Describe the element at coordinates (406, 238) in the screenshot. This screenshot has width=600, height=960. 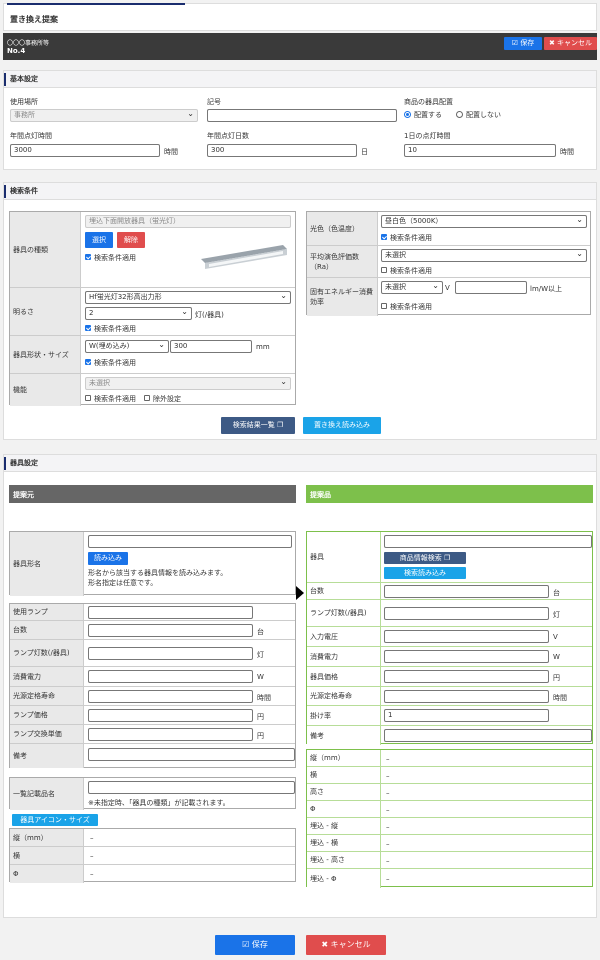
I see `color-apply-checkbox: 検索条件適用` at that location.